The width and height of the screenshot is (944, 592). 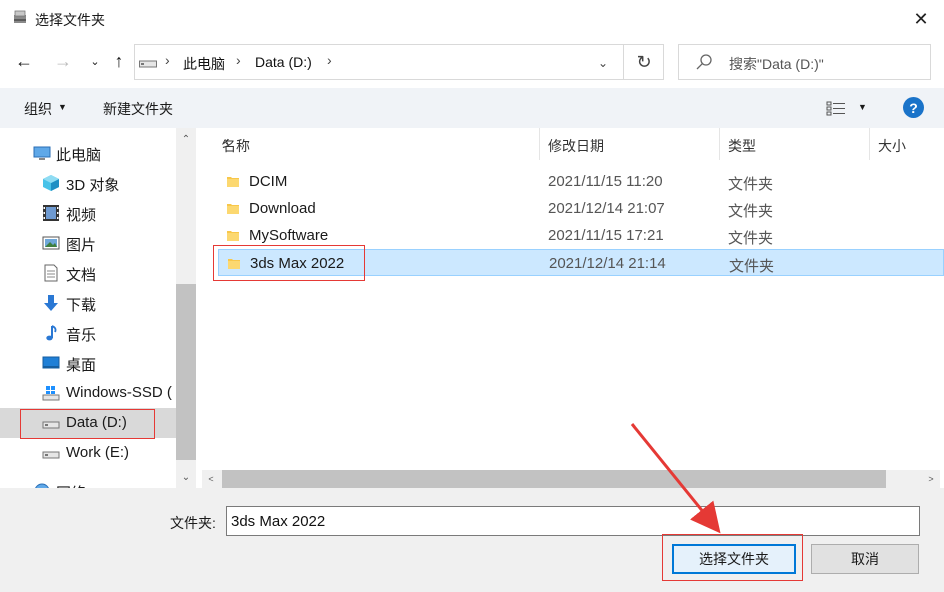 I want to click on view-options-icon, so click(x=836, y=108).